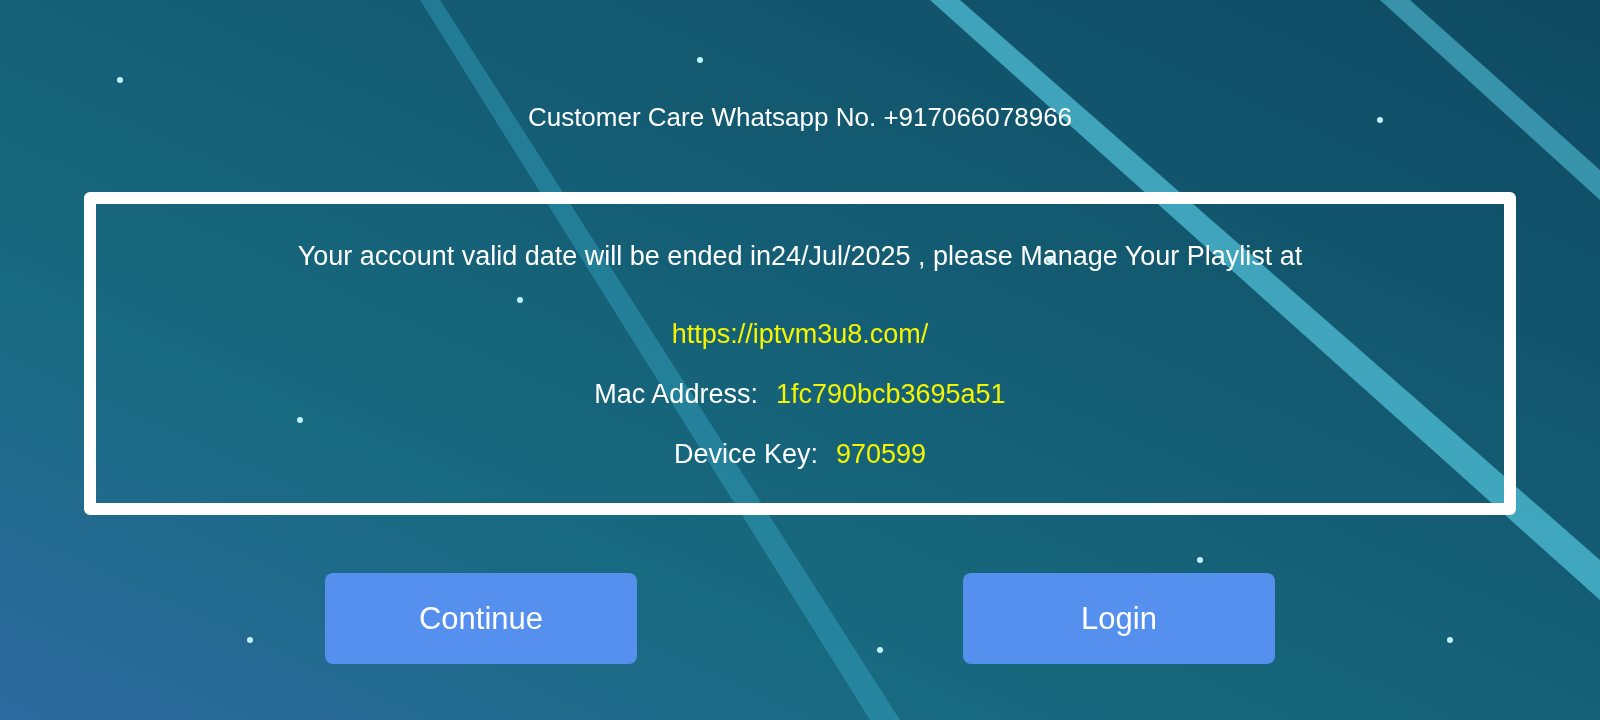  I want to click on field-label: Device Key:, so click(745, 454).